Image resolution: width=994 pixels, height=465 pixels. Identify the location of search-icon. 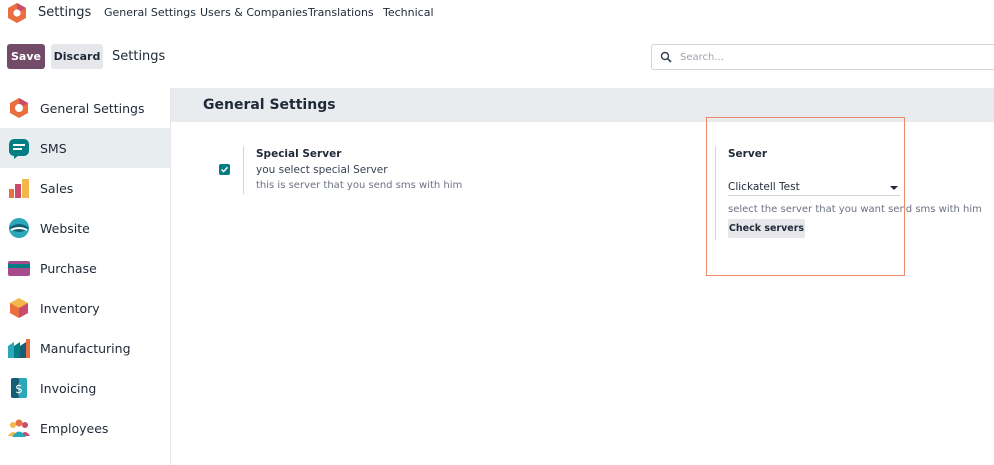
(666, 57).